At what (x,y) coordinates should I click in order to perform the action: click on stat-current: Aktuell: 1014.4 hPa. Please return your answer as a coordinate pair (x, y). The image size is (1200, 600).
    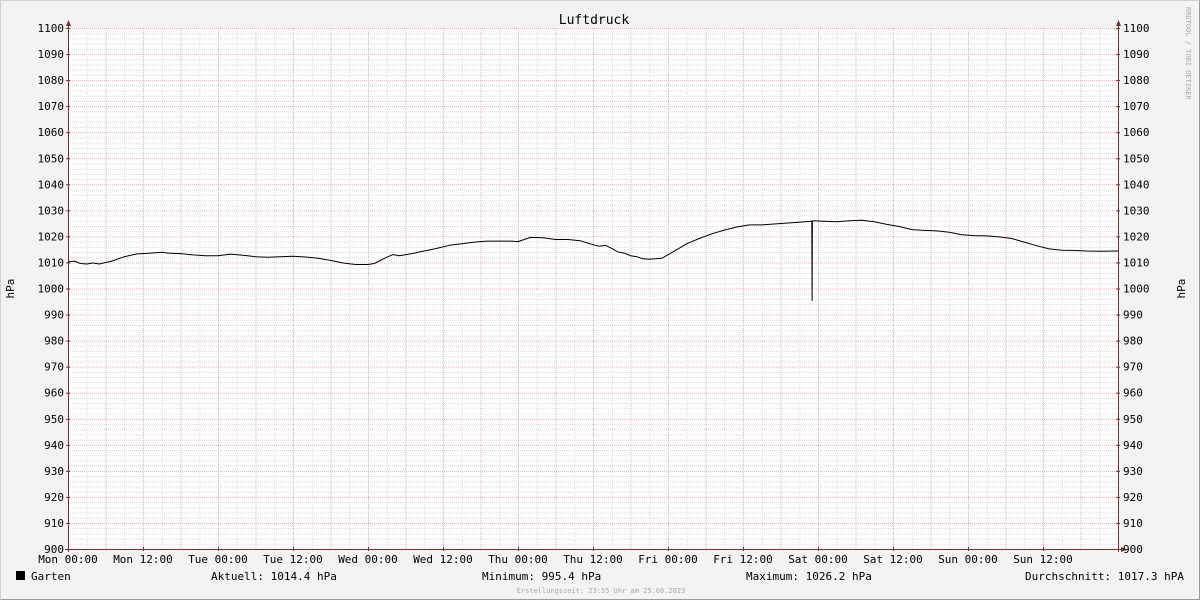
    Looking at the image, I should click on (274, 576).